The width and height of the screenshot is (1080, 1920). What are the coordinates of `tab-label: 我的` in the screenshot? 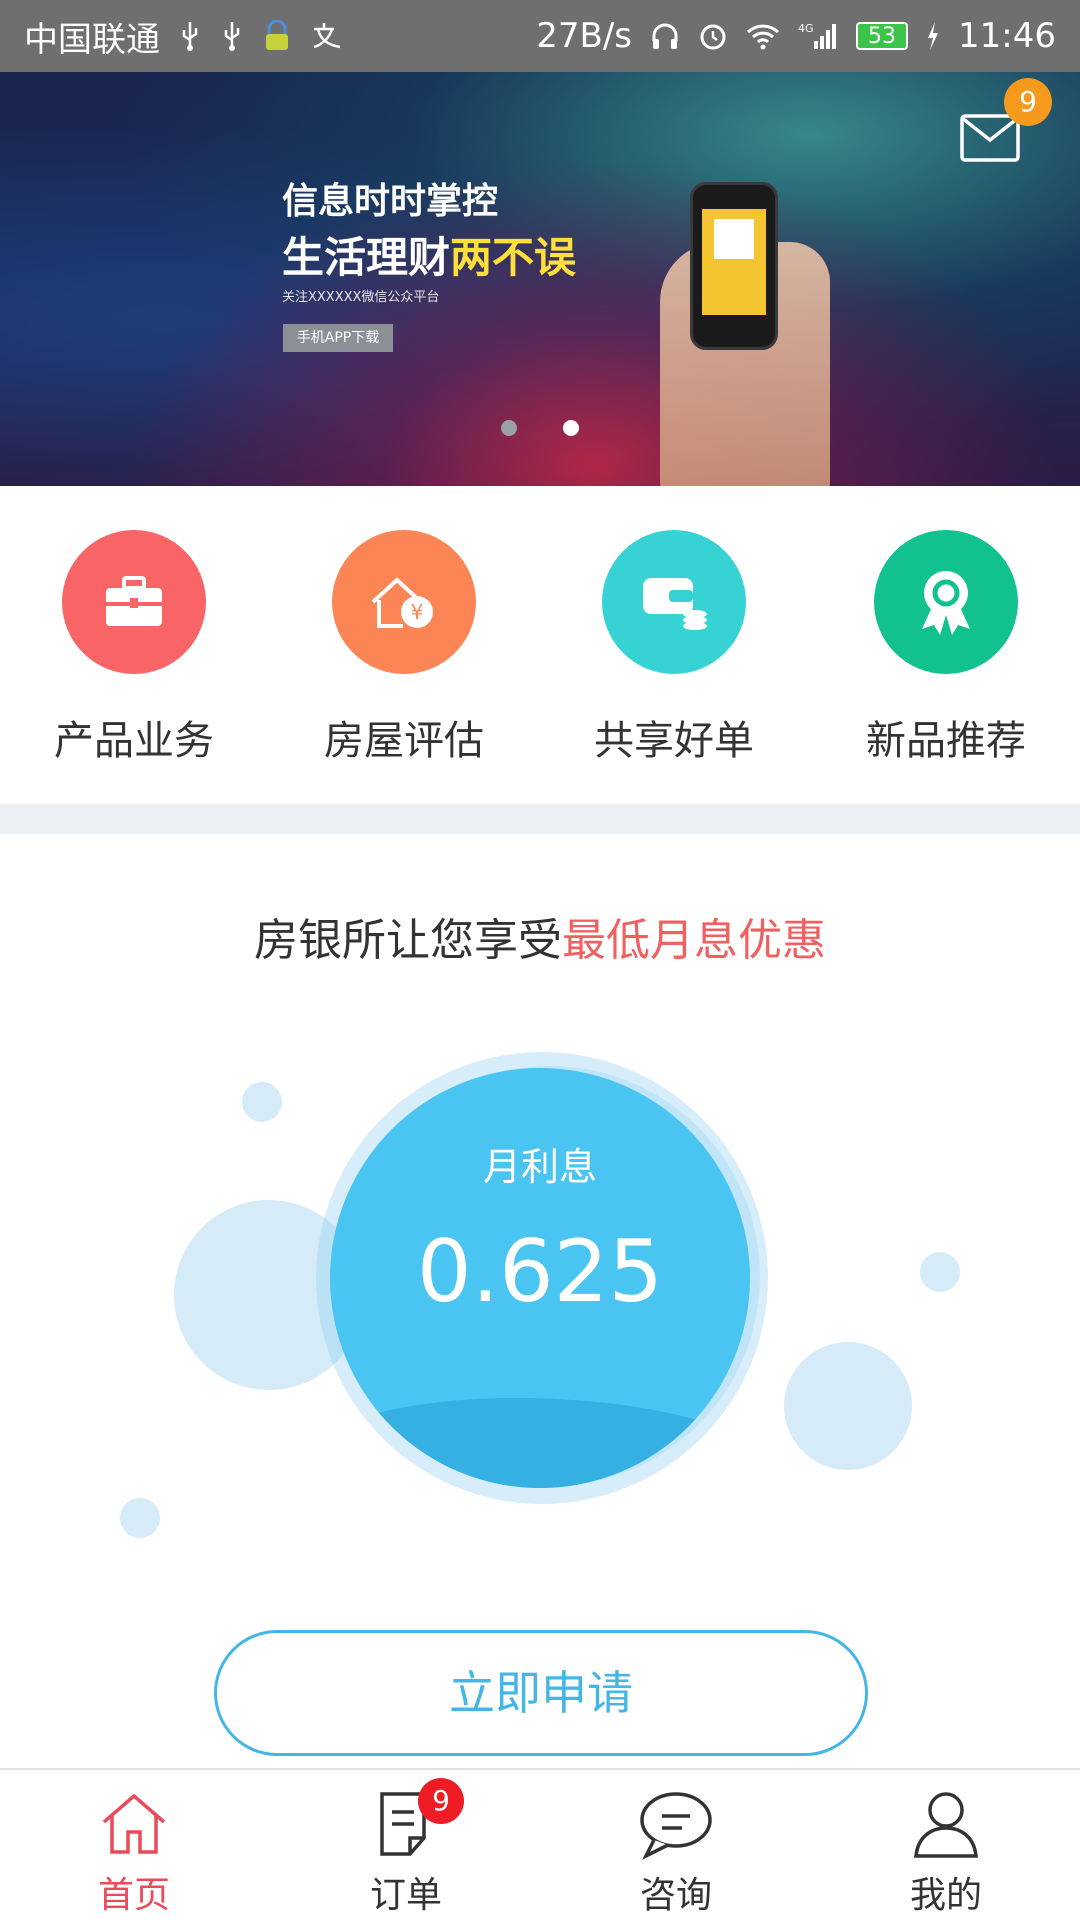 It's located at (945, 1895).